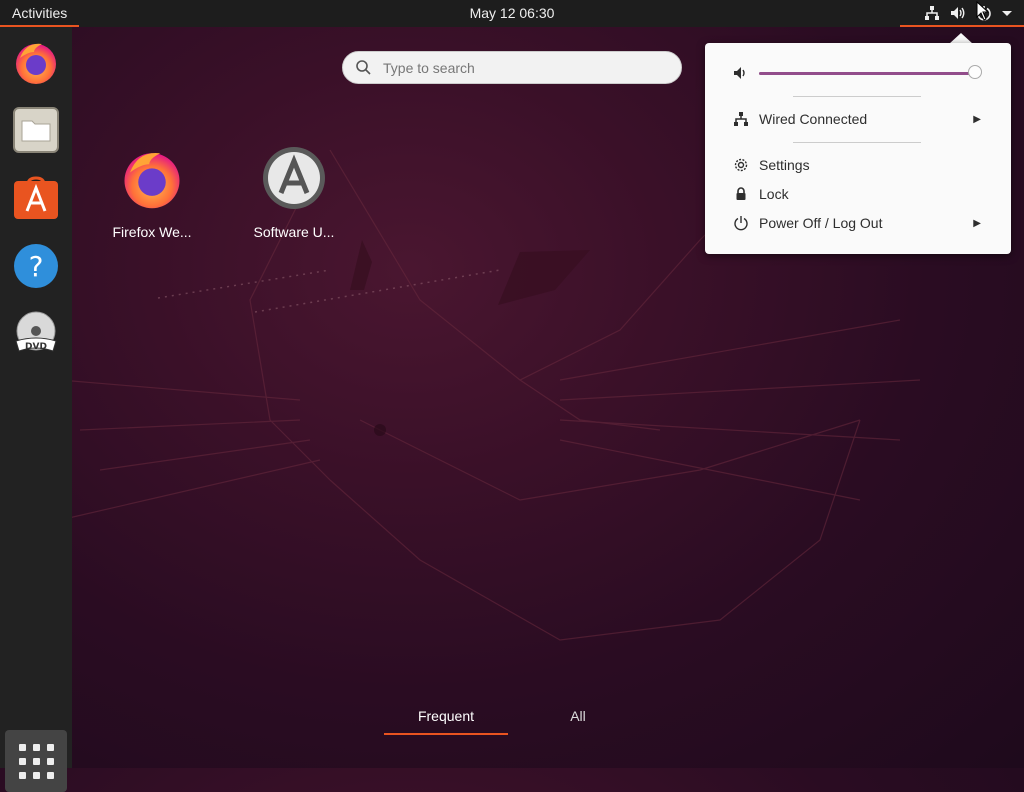 The height and width of the screenshot is (792, 1024). I want to click on menu-item-label: Wired Connected, so click(813, 119).